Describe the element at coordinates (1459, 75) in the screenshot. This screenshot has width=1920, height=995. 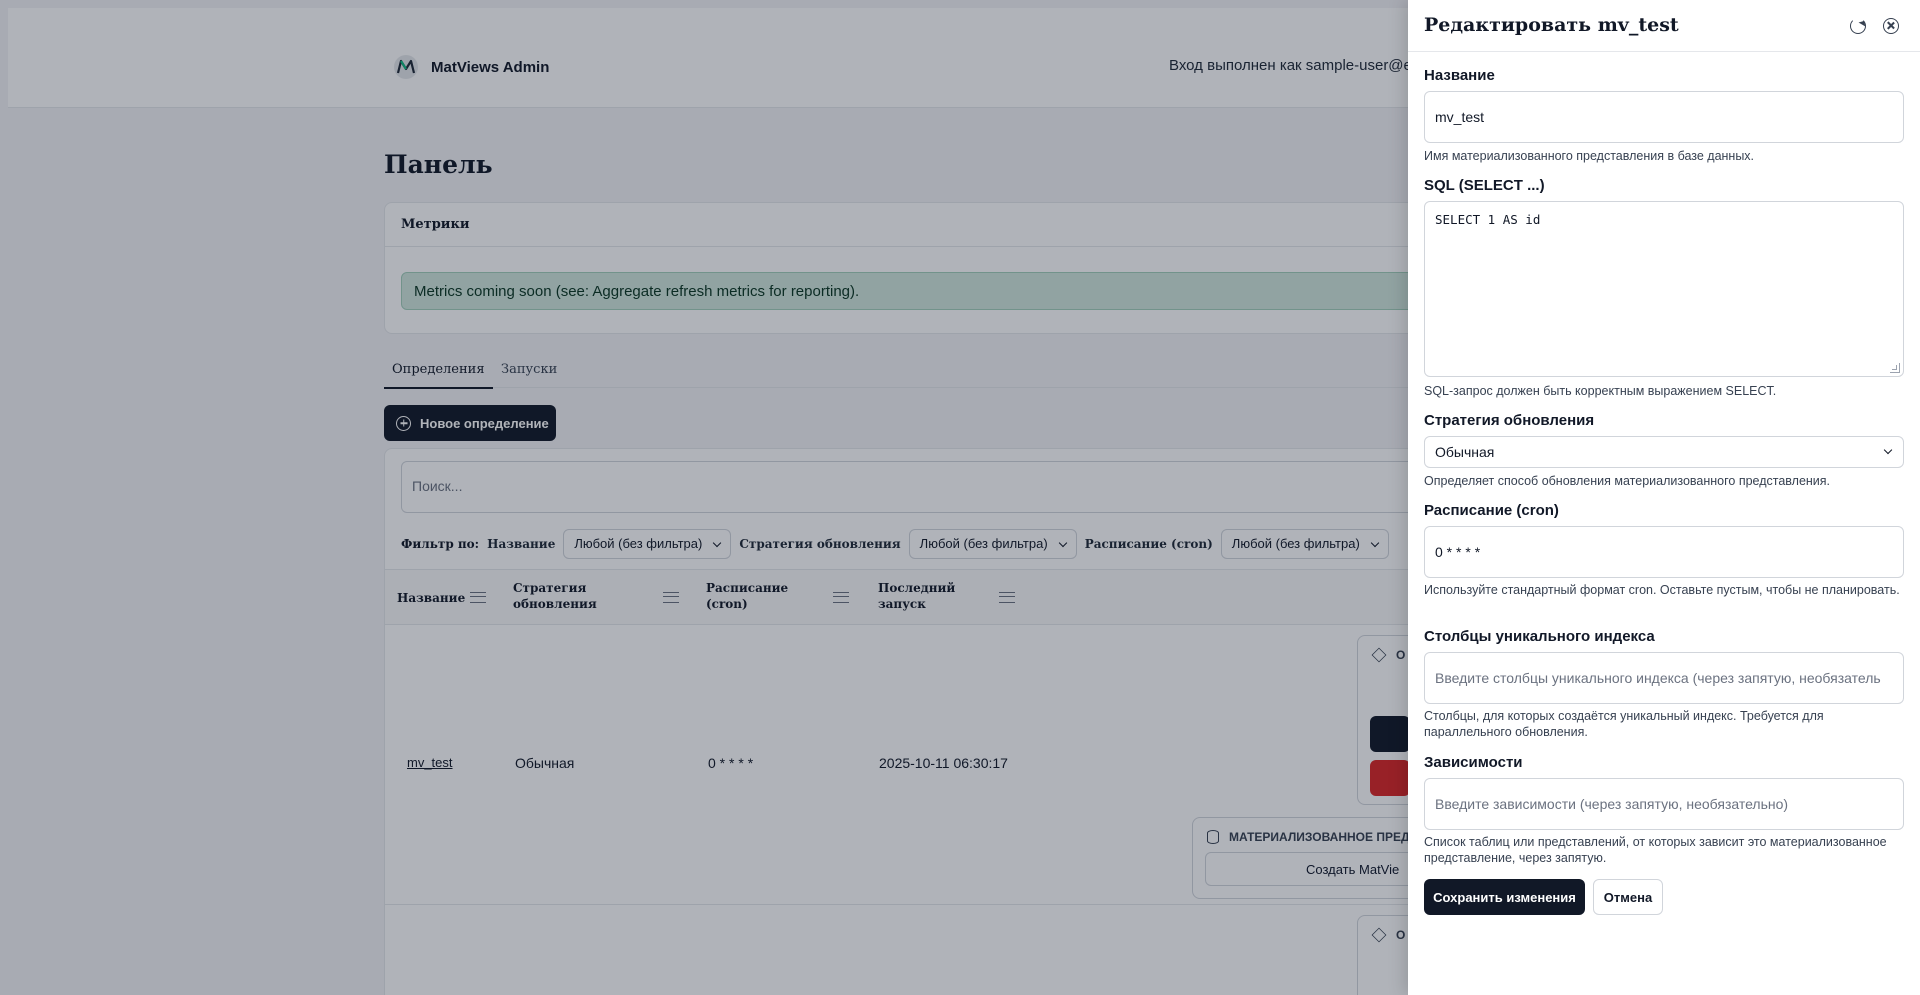
I see `name-field-label: Название` at that location.